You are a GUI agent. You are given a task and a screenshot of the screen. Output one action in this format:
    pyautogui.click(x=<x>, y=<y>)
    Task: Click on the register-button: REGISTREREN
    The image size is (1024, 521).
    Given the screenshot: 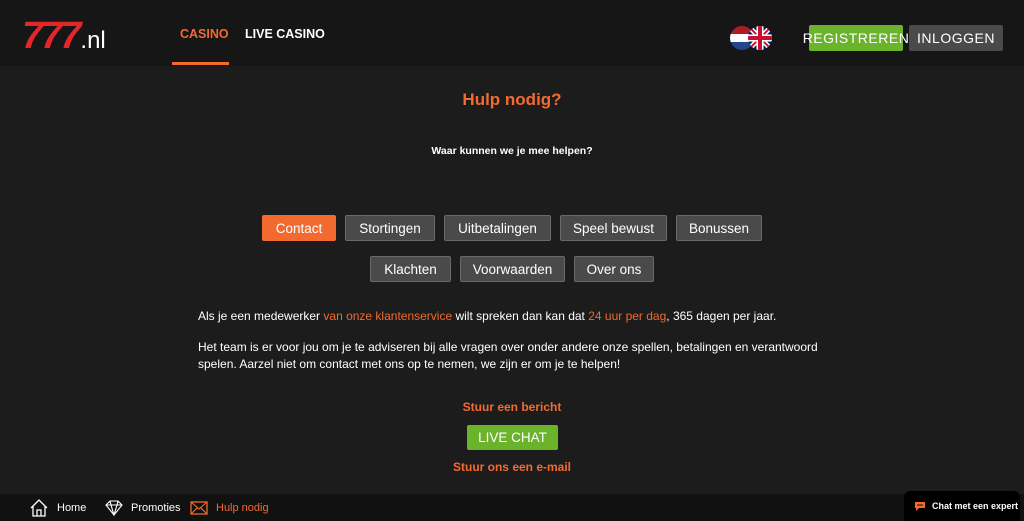 What is the action you would take?
    pyautogui.click(x=856, y=38)
    